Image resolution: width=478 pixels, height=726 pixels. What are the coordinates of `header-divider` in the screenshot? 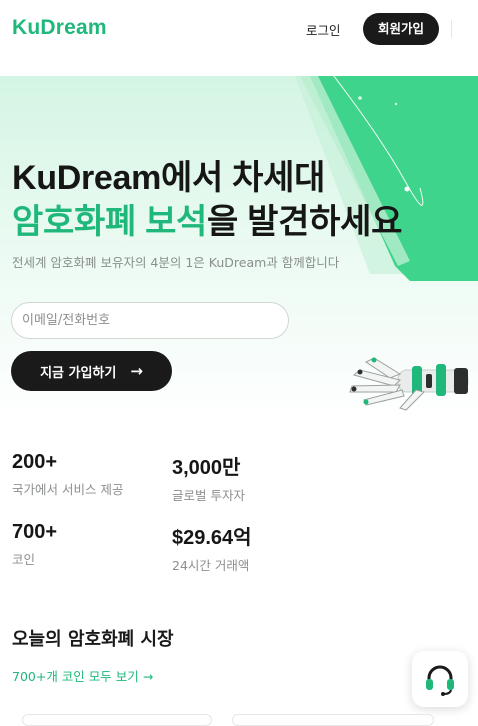 It's located at (451, 29).